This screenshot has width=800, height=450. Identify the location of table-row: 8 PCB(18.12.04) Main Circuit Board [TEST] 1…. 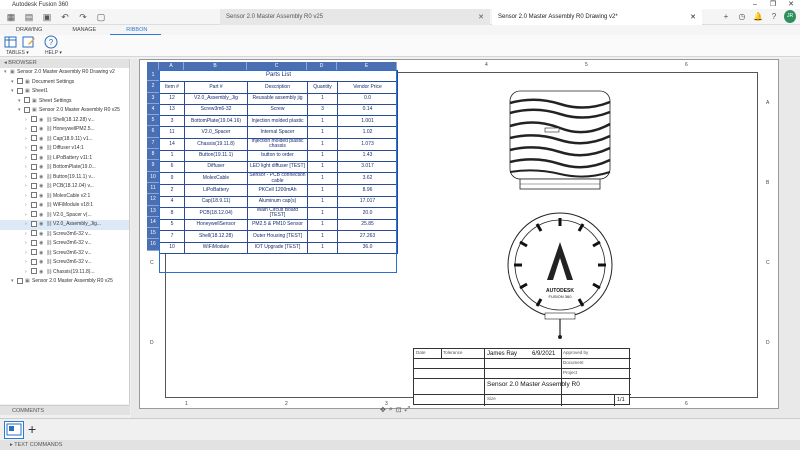
(279, 213).